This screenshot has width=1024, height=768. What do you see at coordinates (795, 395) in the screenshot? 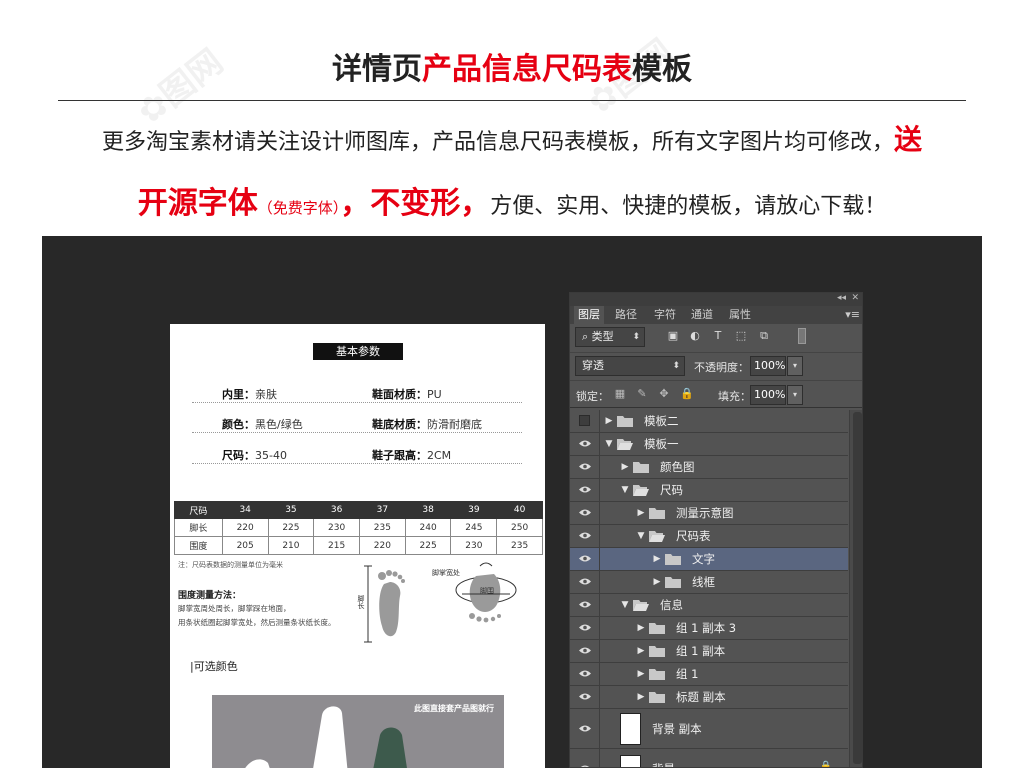
I see `fill-dropdown-icon: ▾` at bounding box center [795, 395].